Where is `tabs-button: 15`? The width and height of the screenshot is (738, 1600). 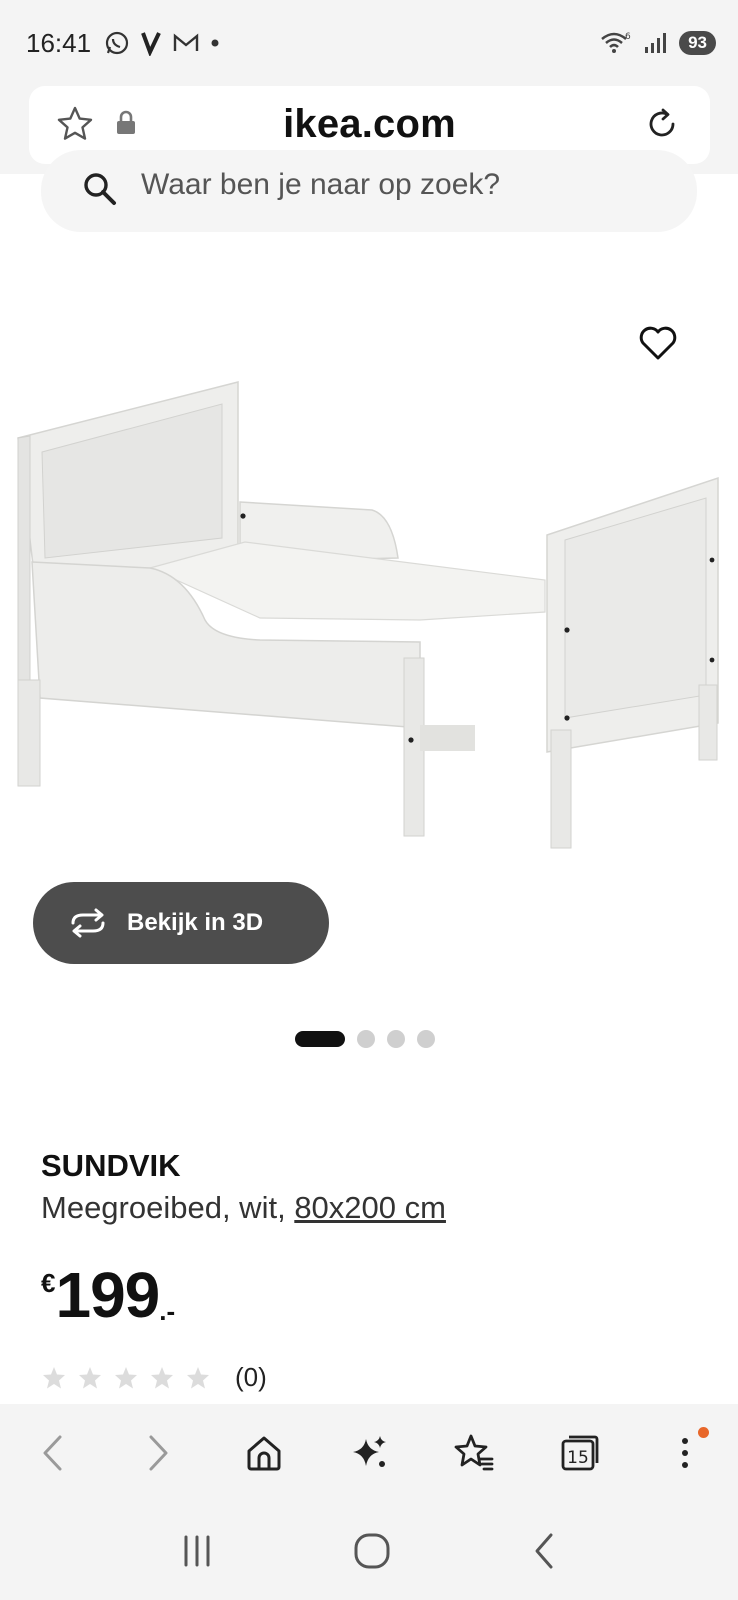
tabs-button: 15 is located at coordinates (580, 1453).